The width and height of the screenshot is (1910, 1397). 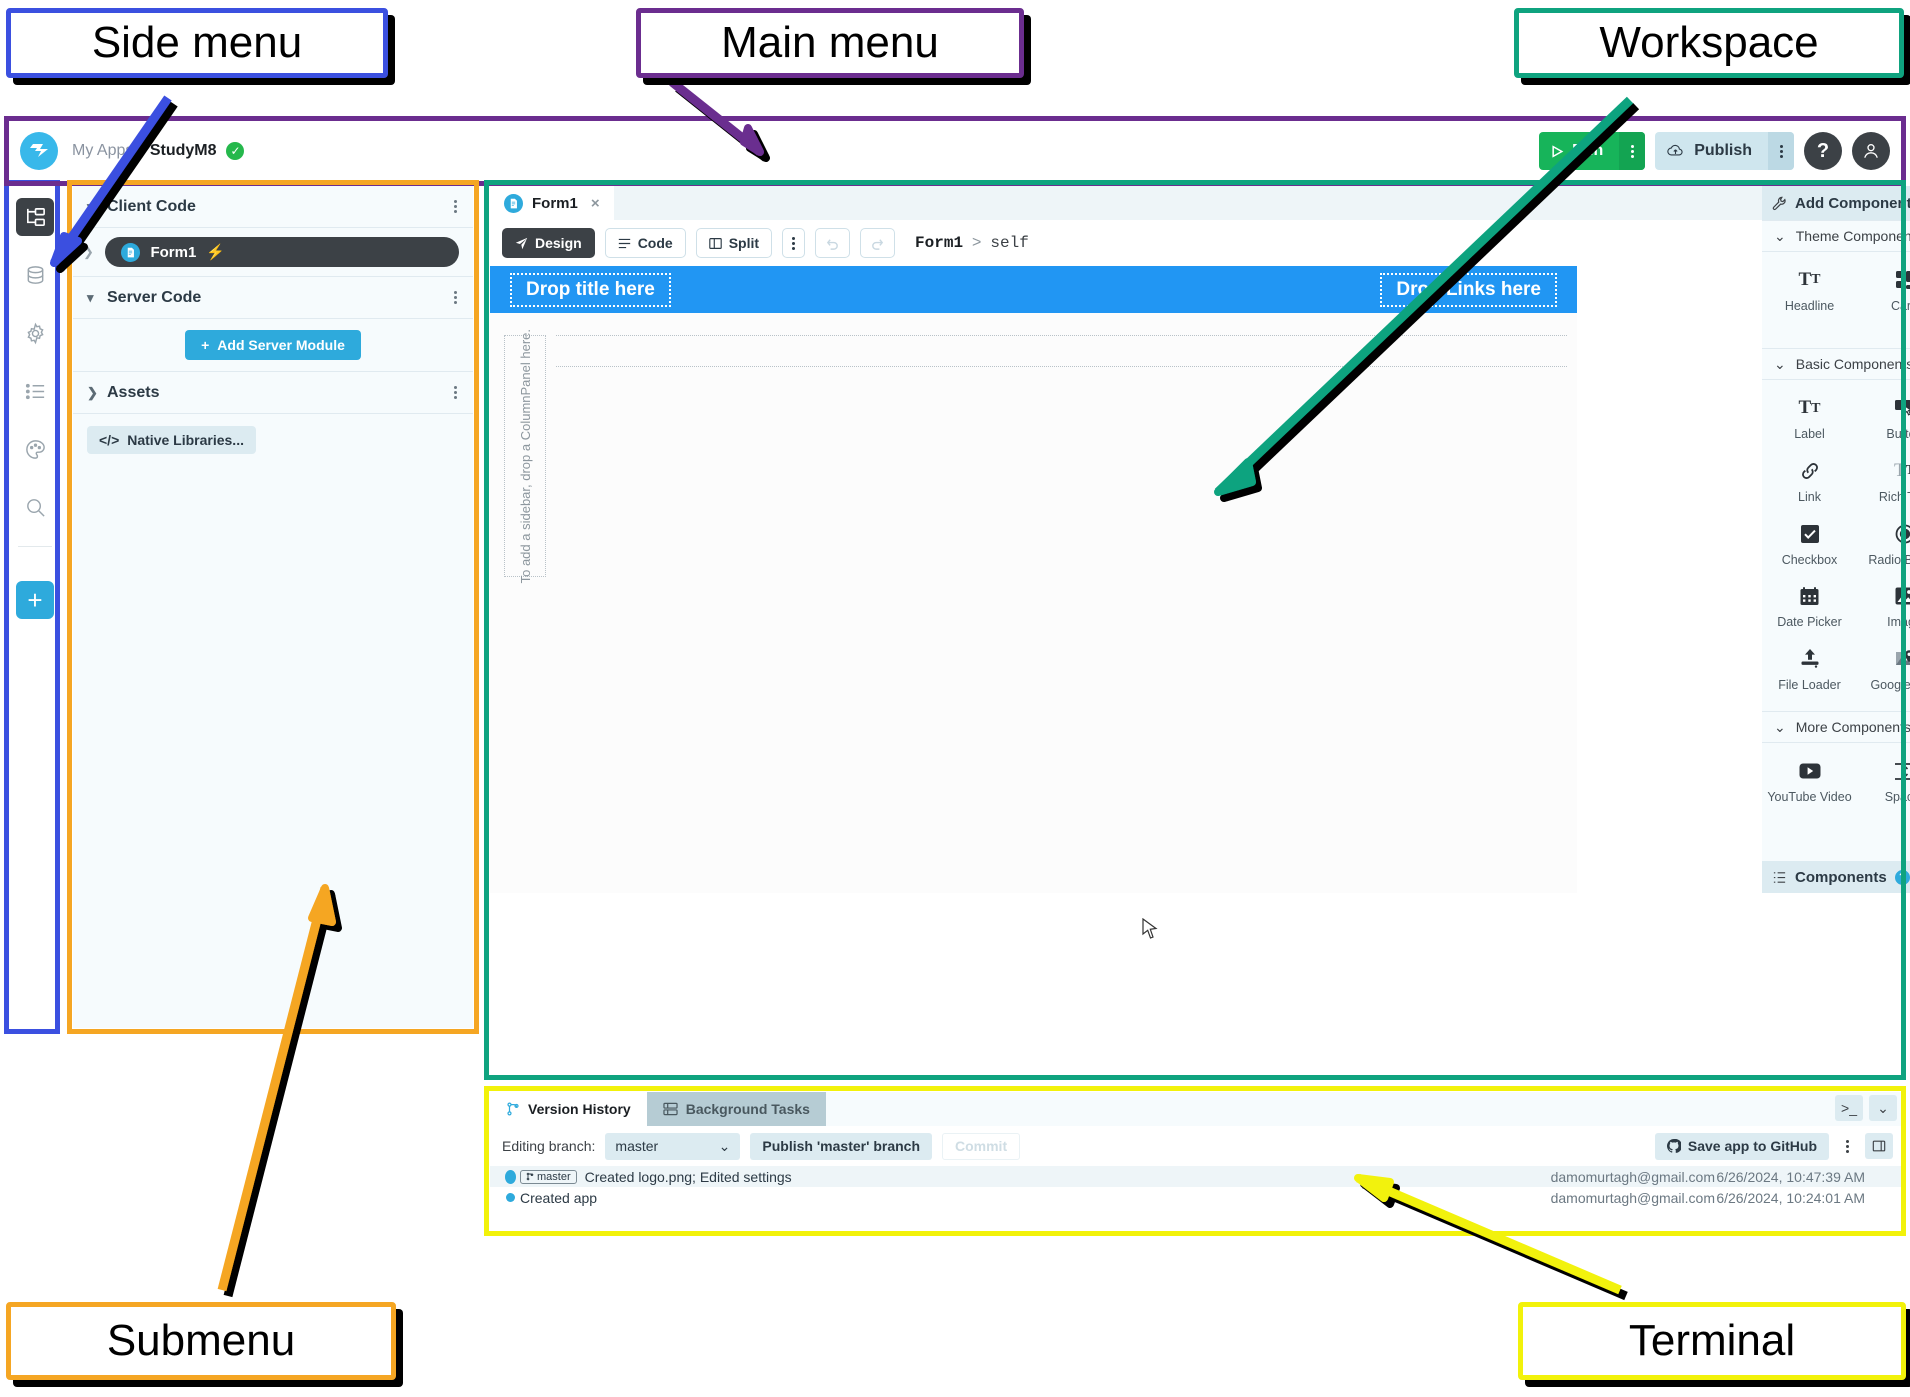 I want to click on publish-branch-button: Publish 'master' branch, so click(x=841, y=1146).